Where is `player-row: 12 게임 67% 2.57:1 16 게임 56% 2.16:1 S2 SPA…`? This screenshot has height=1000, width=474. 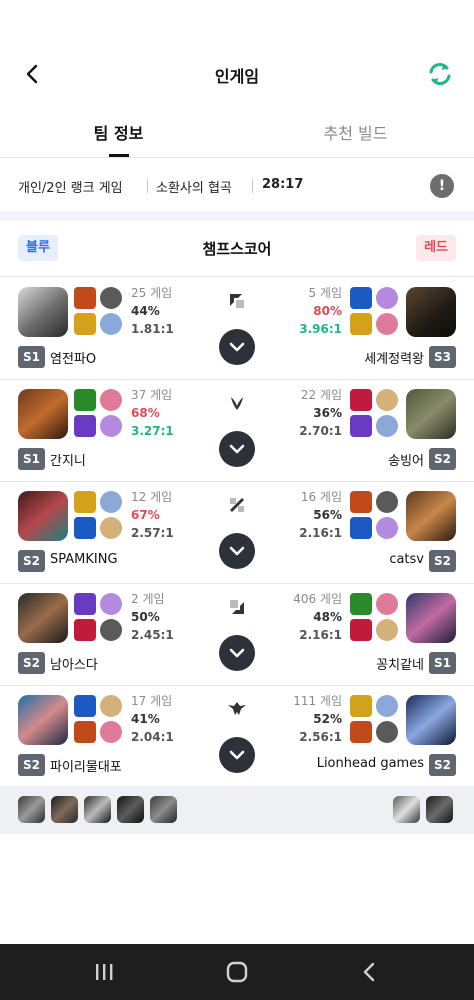 player-row: 12 게임 67% 2.57:1 16 게임 56% 2.16:1 S2 SPA… is located at coordinates (237, 533).